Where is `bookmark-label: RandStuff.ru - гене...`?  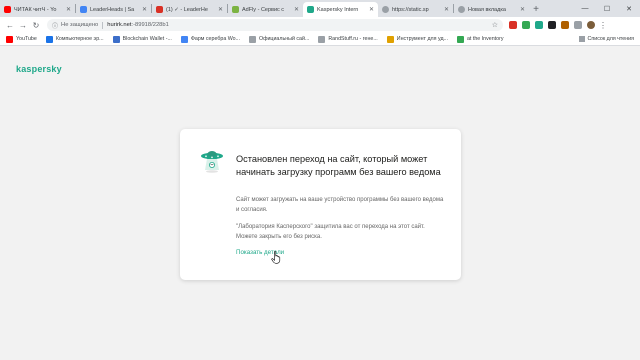 bookmark-label: RandStuff.ru - гене... is located at coordinates (353, 39).